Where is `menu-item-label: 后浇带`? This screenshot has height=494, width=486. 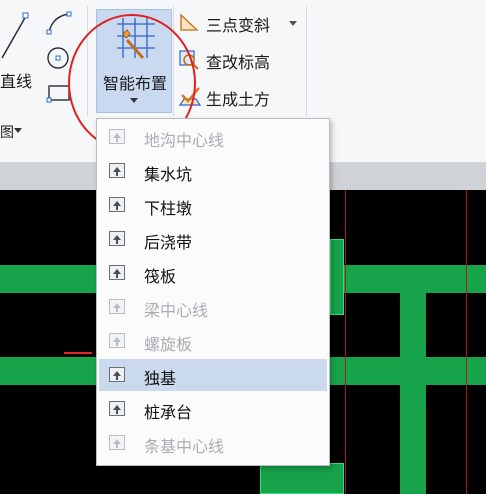 menu-item-label: 后浇带 is located at coordinates (168, 242).